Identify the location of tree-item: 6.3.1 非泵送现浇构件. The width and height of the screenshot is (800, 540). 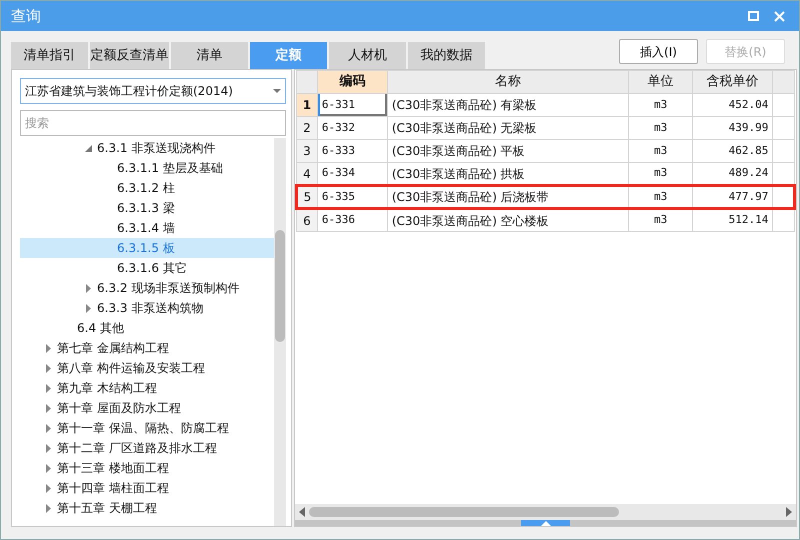
(147, 148).